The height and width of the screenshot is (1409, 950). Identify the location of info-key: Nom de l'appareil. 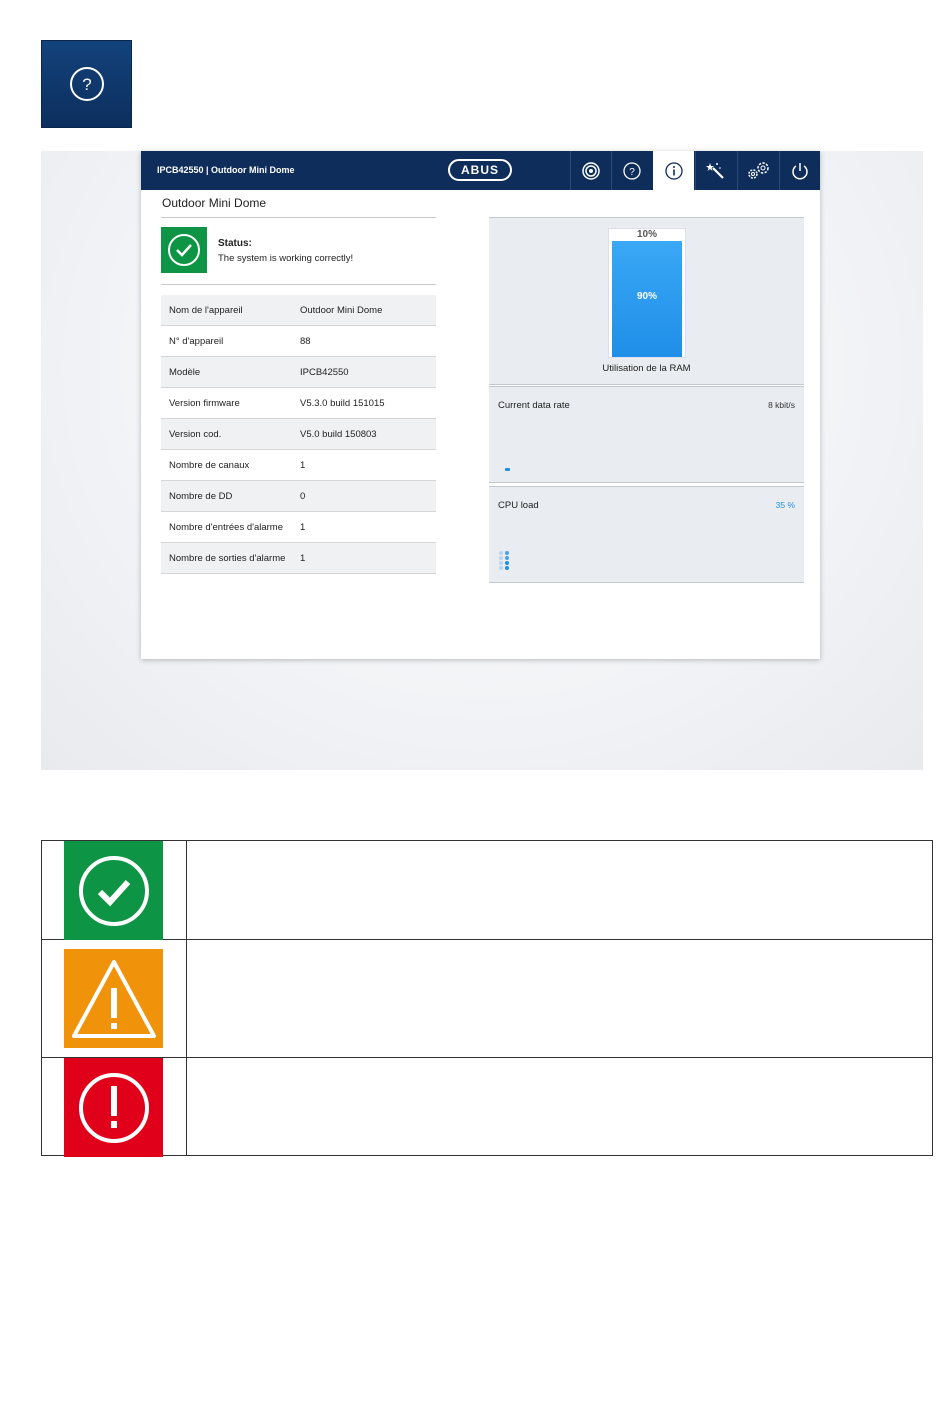
(230, 310).